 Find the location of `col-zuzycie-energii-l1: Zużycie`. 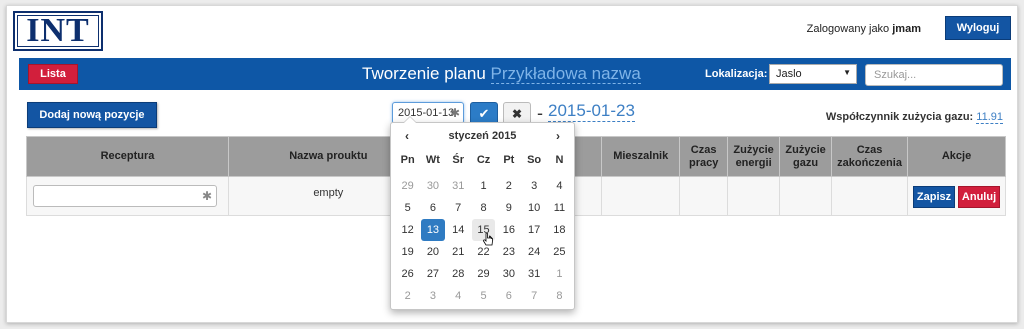

col-zuzycie-energii-l1: Zużycie is located at coordinates (753, 149).